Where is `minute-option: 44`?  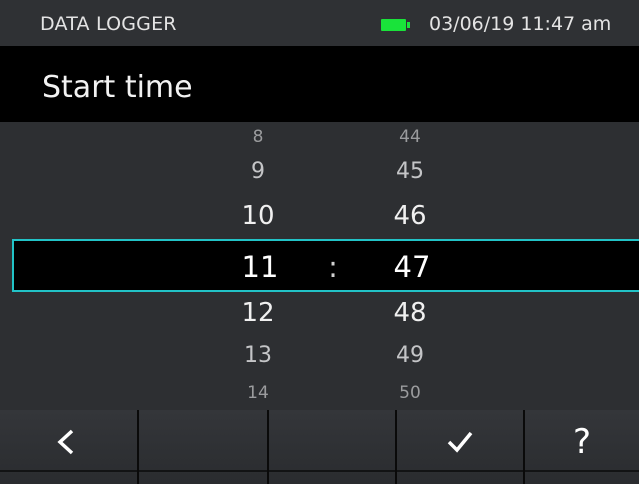 minute-option: 44 is located at coordinates (410, 137).